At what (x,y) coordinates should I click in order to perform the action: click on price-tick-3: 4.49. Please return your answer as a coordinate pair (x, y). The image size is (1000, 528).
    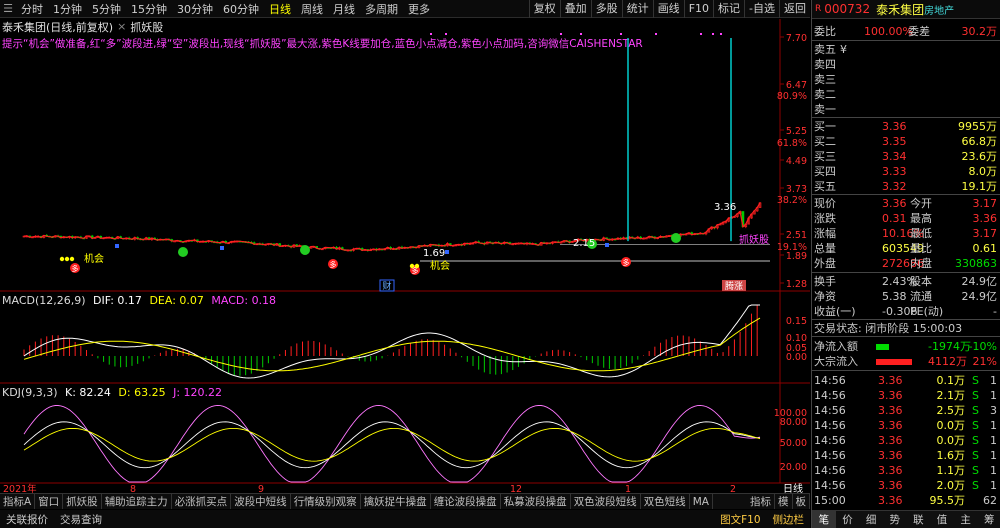
    Looking at the image, I should click on (796, 161).